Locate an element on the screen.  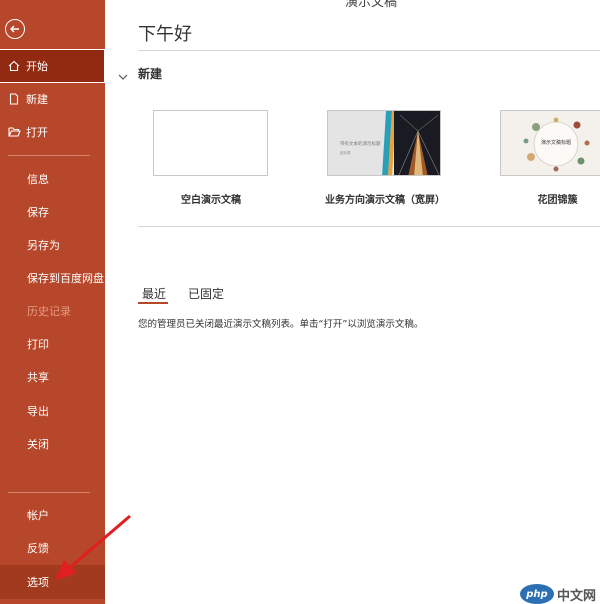
tab-pinned: 已固定 is located at coordinates (206, 293).